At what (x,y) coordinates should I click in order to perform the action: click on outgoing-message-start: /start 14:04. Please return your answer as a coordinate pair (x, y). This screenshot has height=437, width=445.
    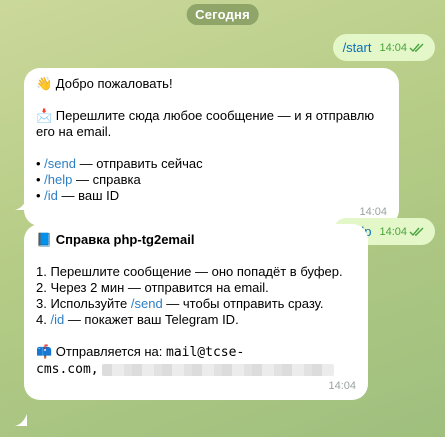
    Looking at the image, I should click on (383, 47).